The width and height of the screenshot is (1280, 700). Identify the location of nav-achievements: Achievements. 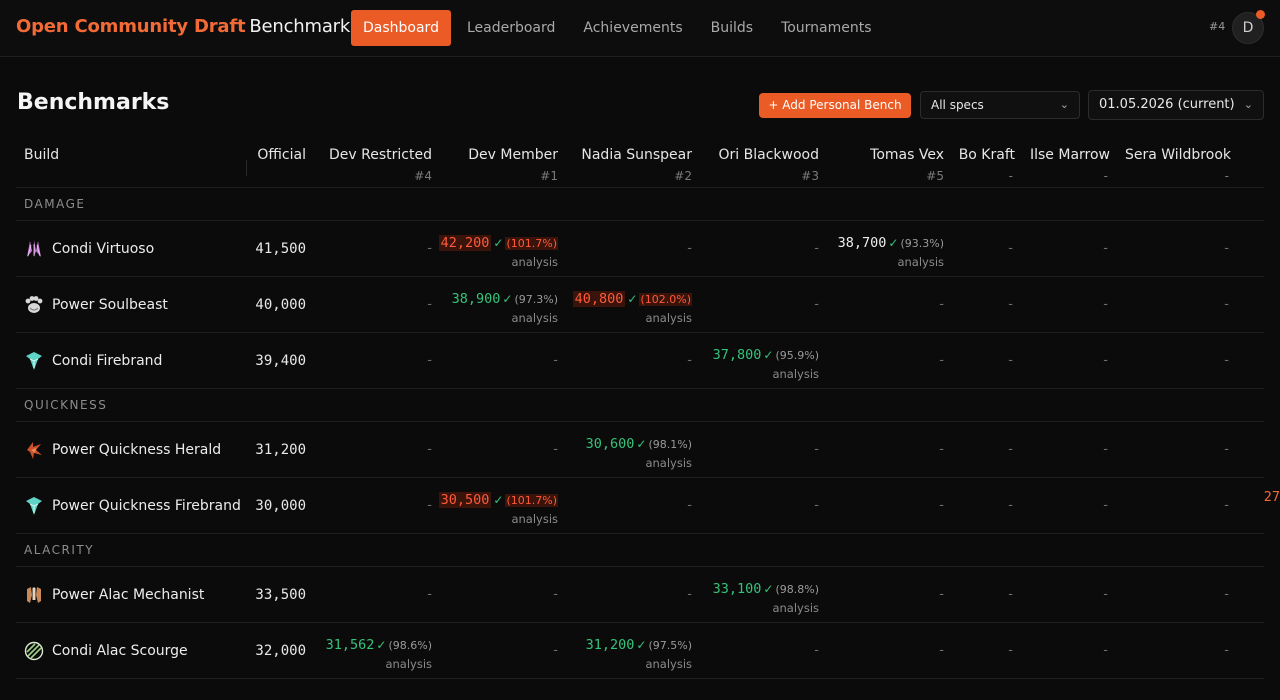
(632, 28).